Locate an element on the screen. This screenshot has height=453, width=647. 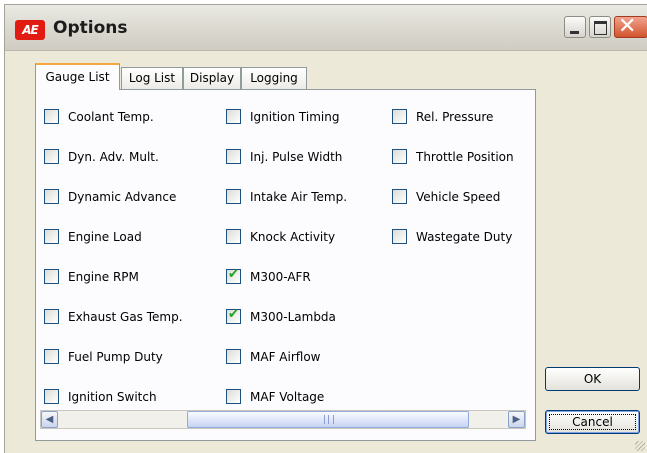
title-bar: AE Options ✕ is located at coordinates (326, 28).